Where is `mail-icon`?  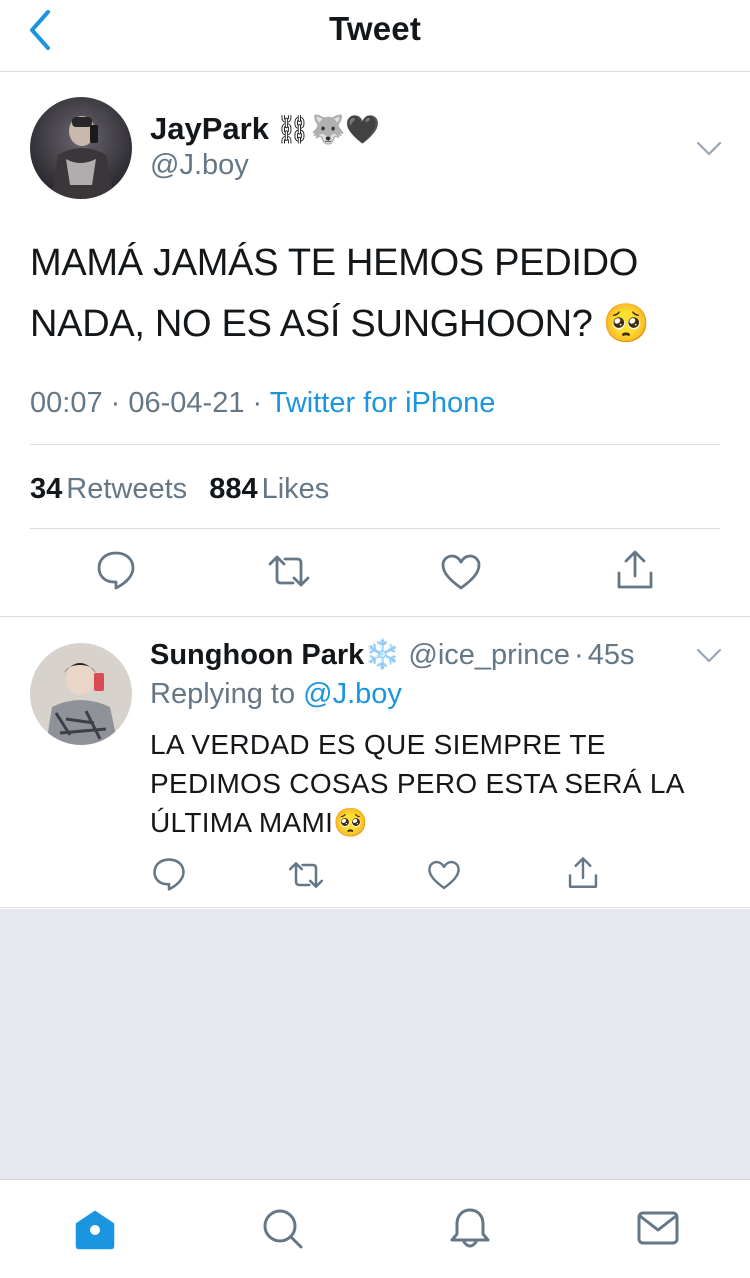 mail-icon is located at coordinates (658, 1228).